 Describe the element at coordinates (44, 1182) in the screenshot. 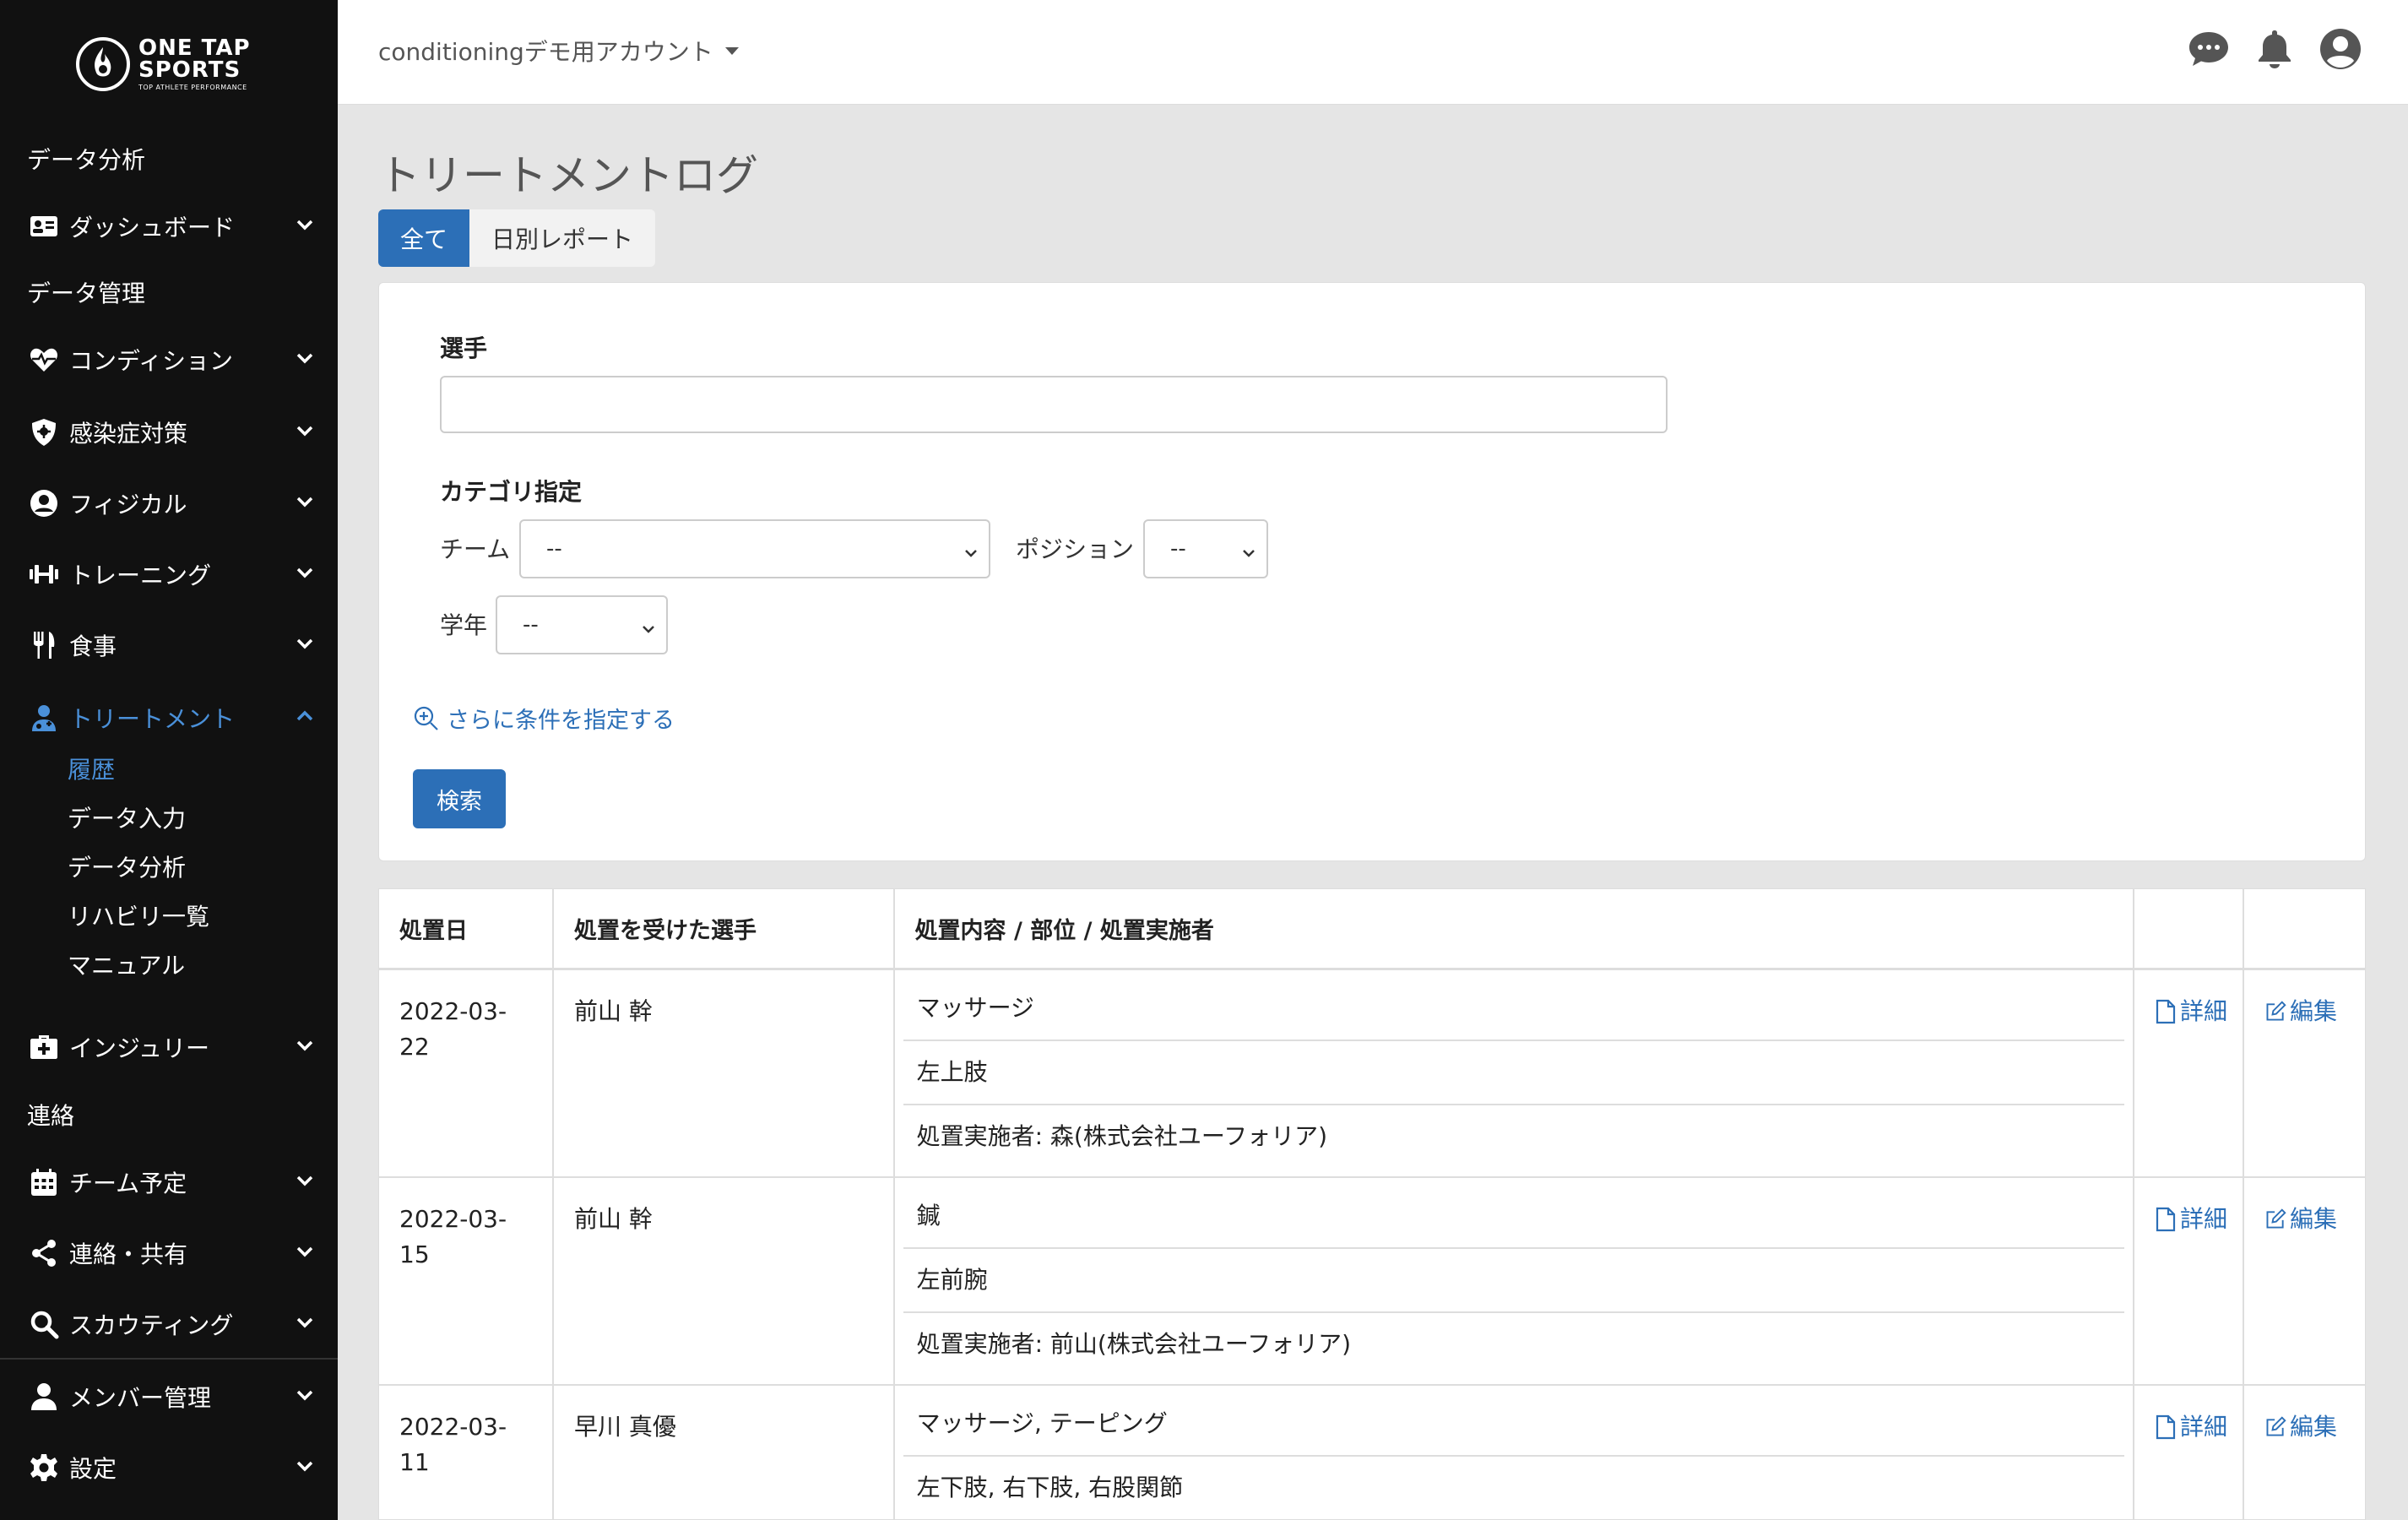

I see `calendar-icon` at that location.